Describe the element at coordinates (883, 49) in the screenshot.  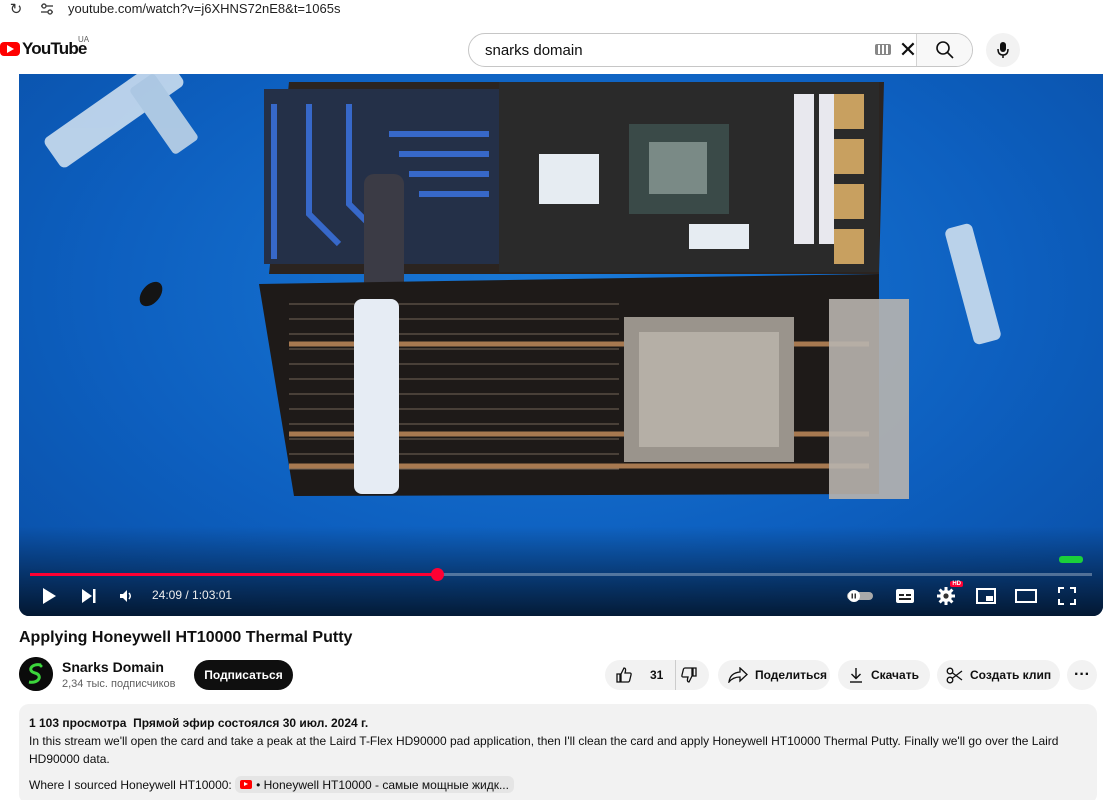
I see `keyboard-icon` at that location.